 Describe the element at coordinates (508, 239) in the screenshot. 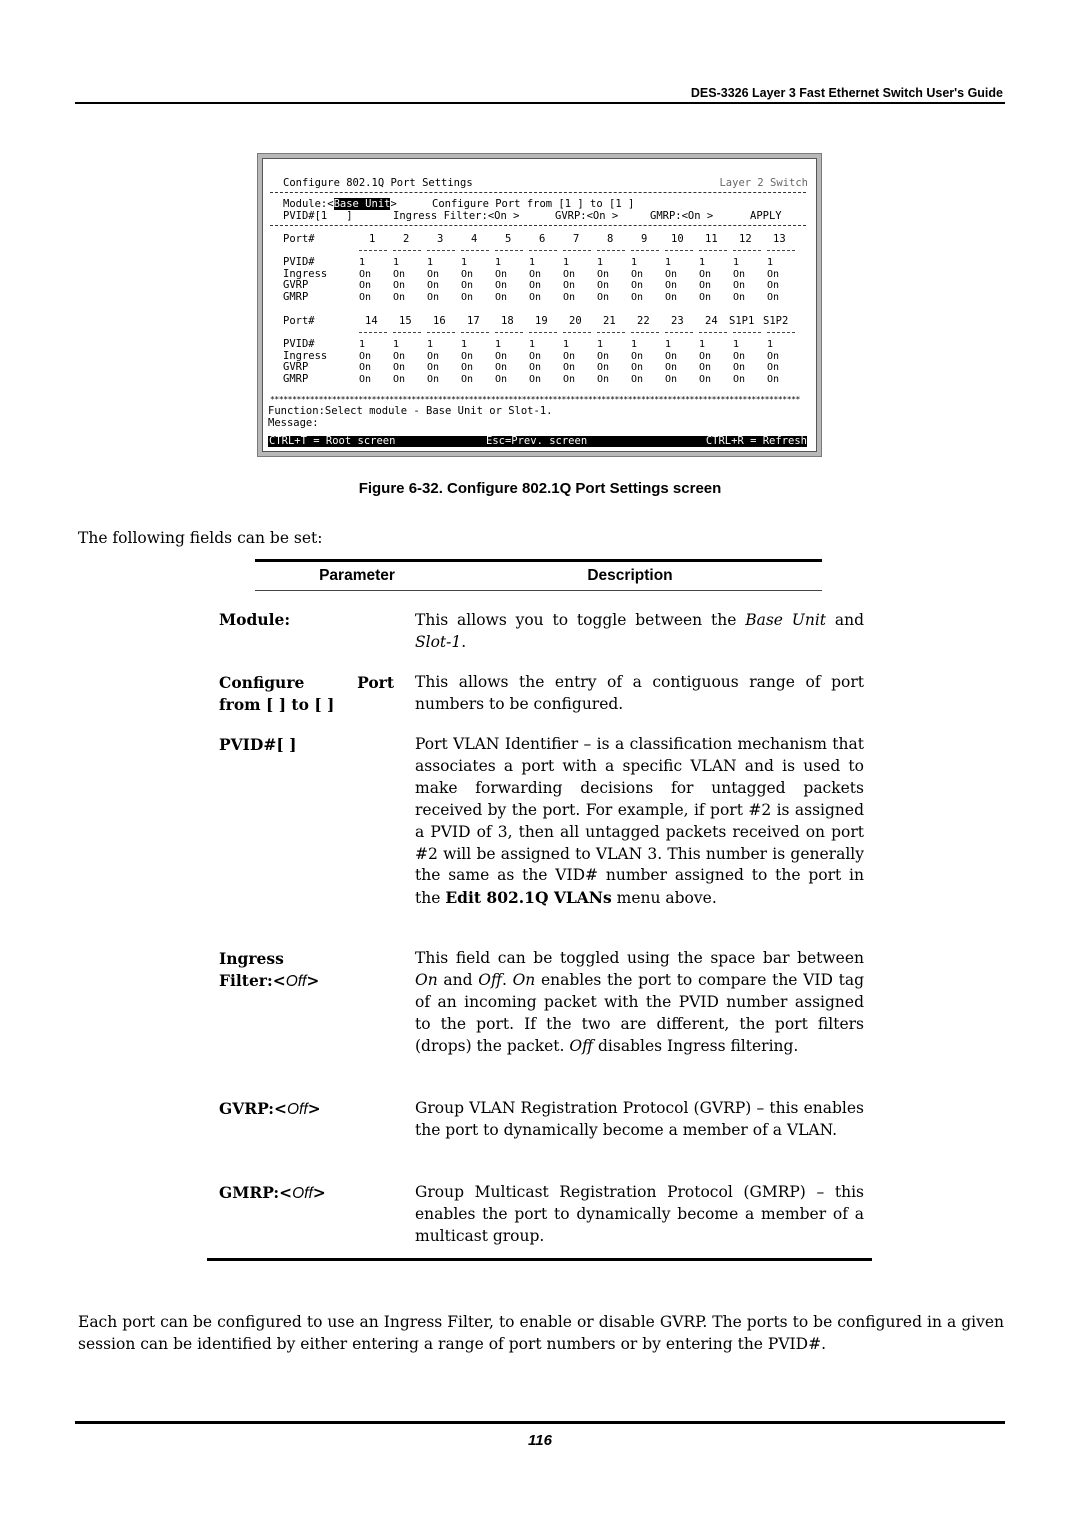

I see `port-number: 5` at that location.